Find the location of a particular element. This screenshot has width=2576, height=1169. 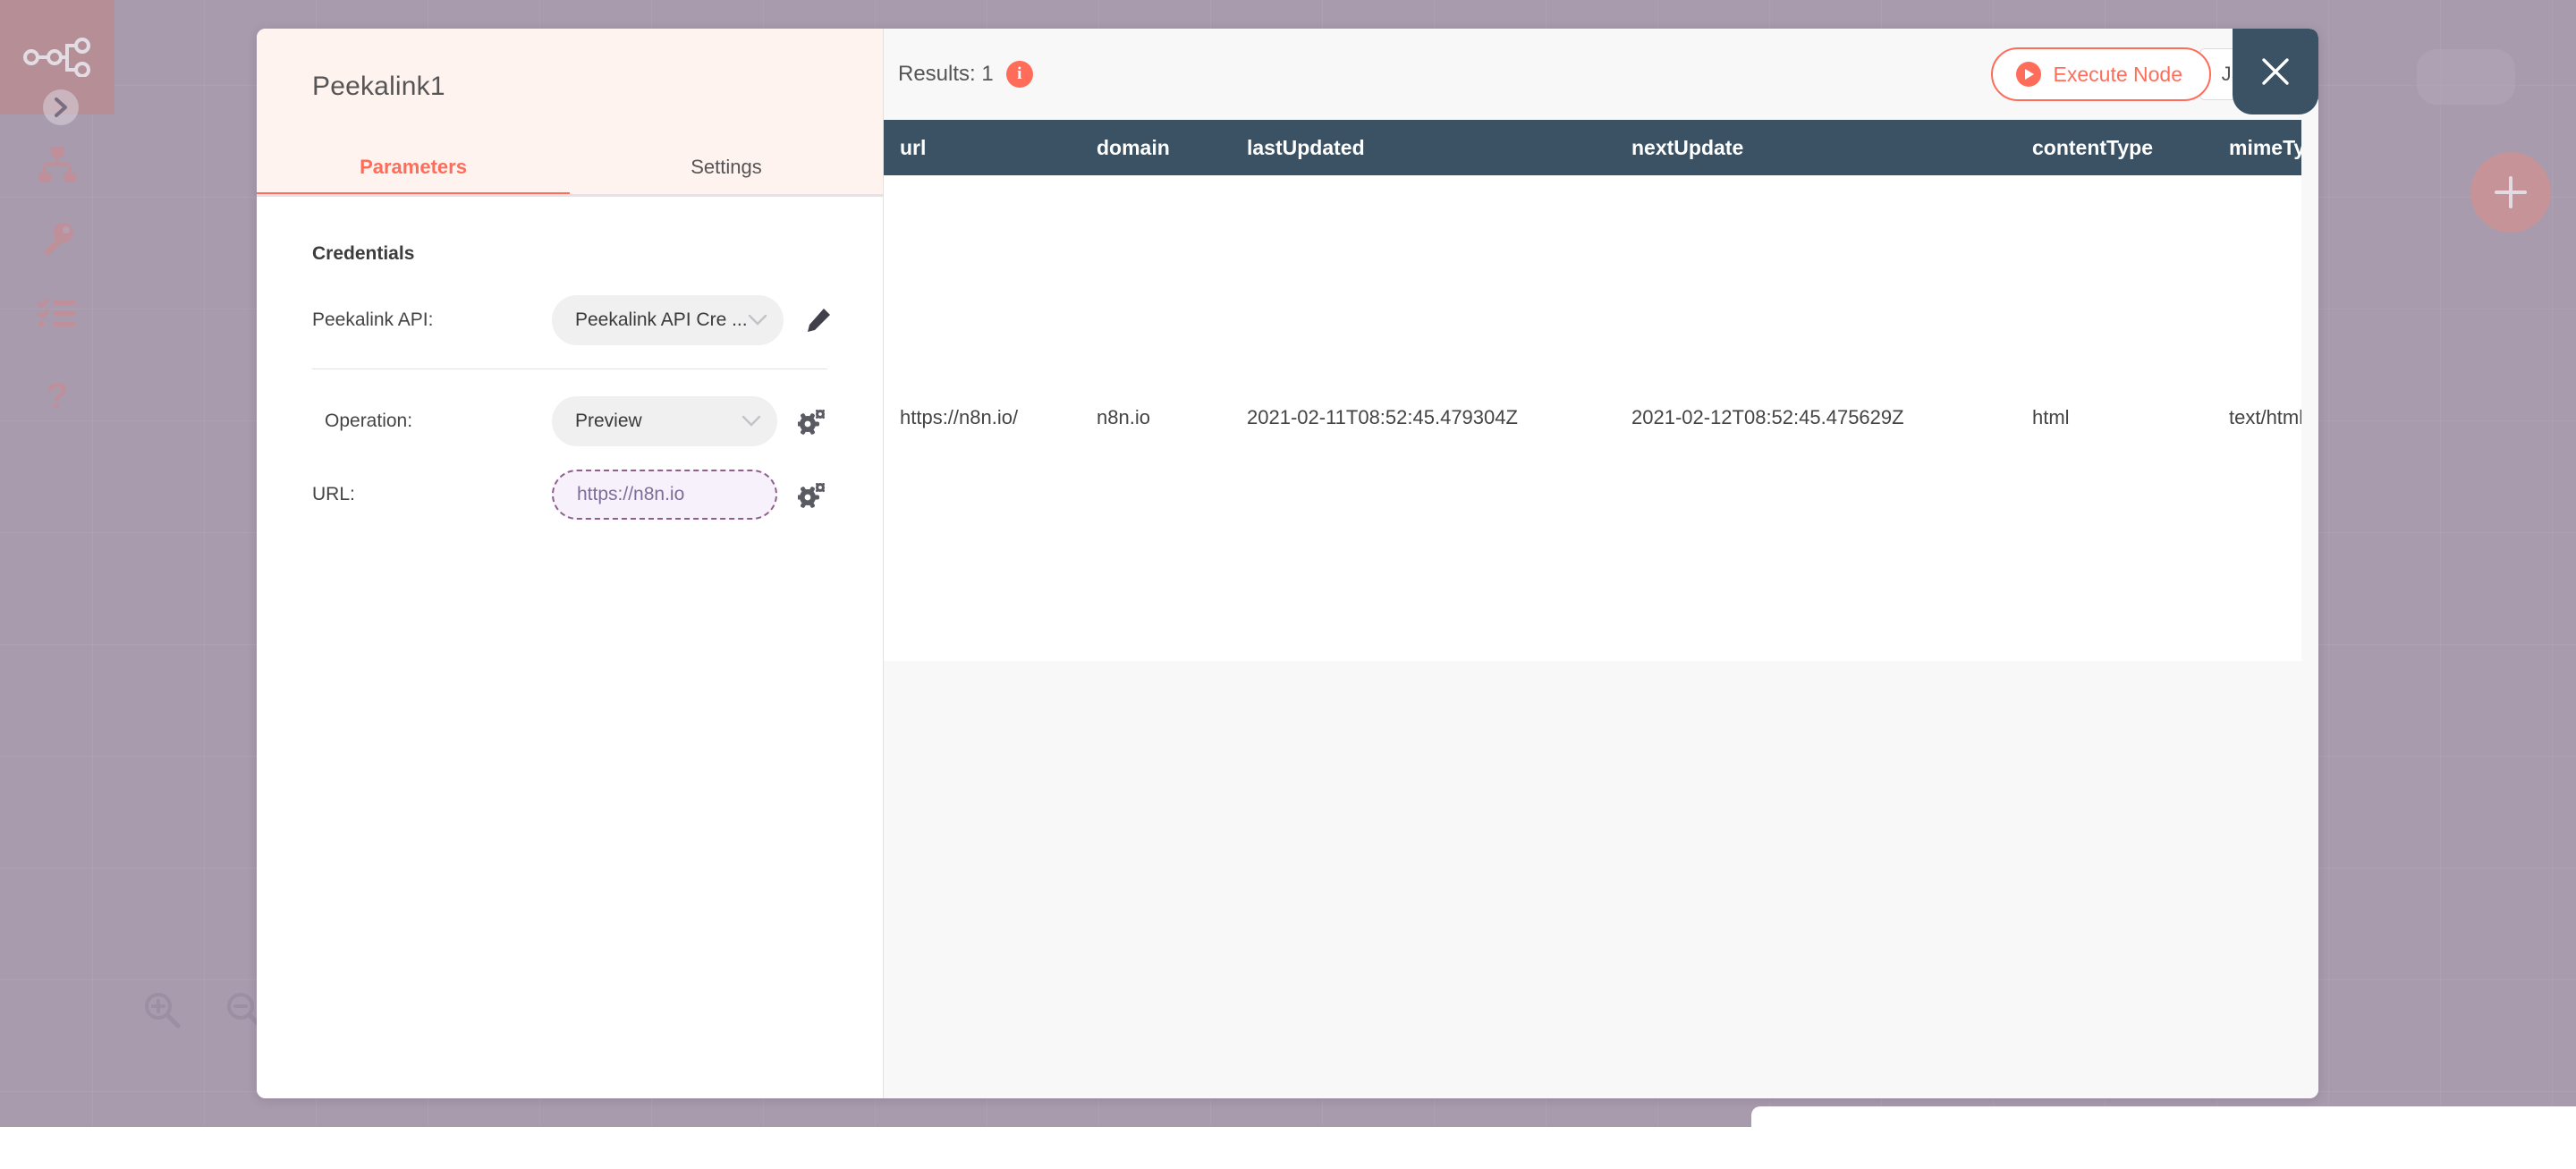

operation-select: Preview is located at coordinates (664, 421).